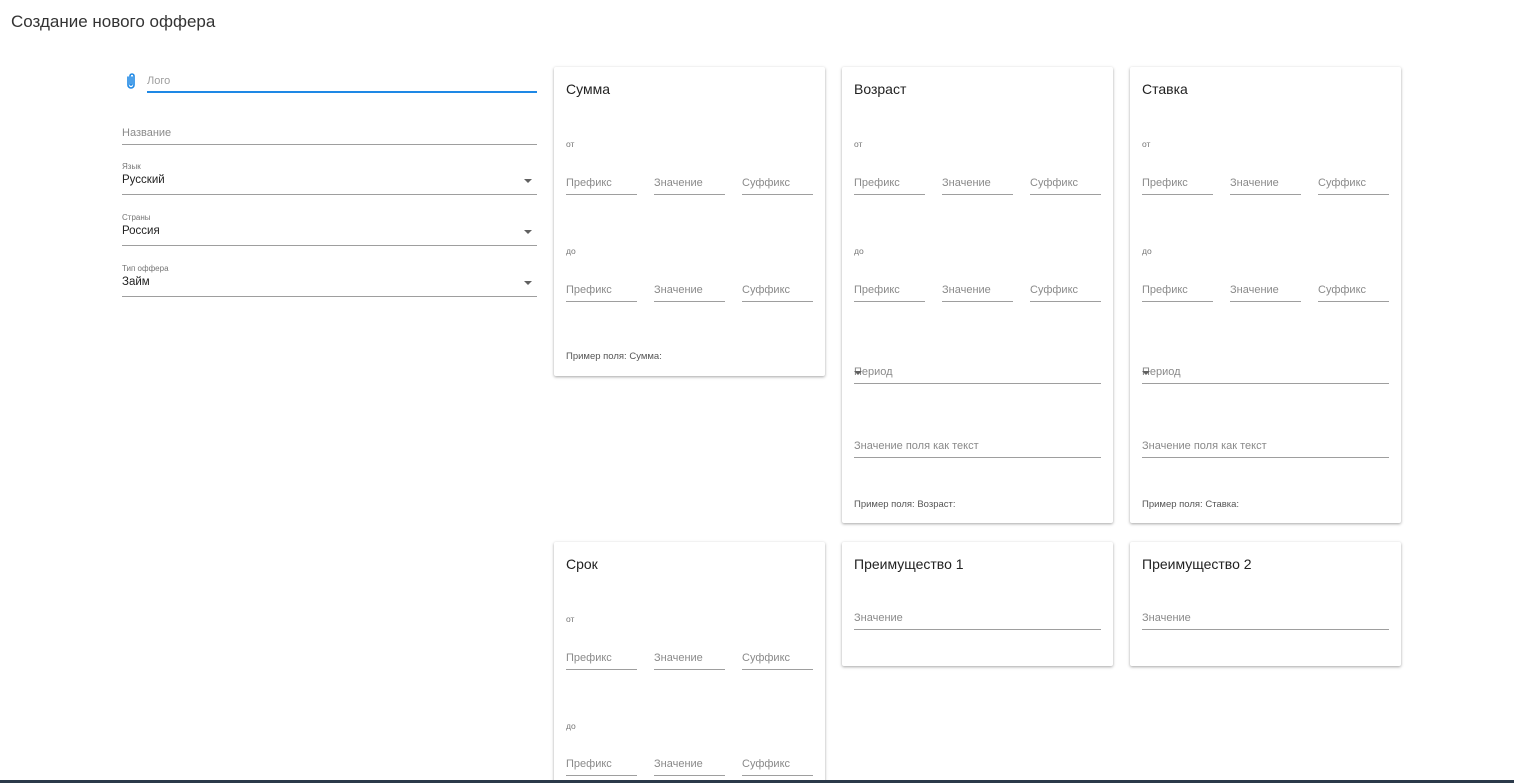 This screenshot has width=1514, height=783. I want to click on advantage1-card-title: Преимущество 1, so click(909, 564).